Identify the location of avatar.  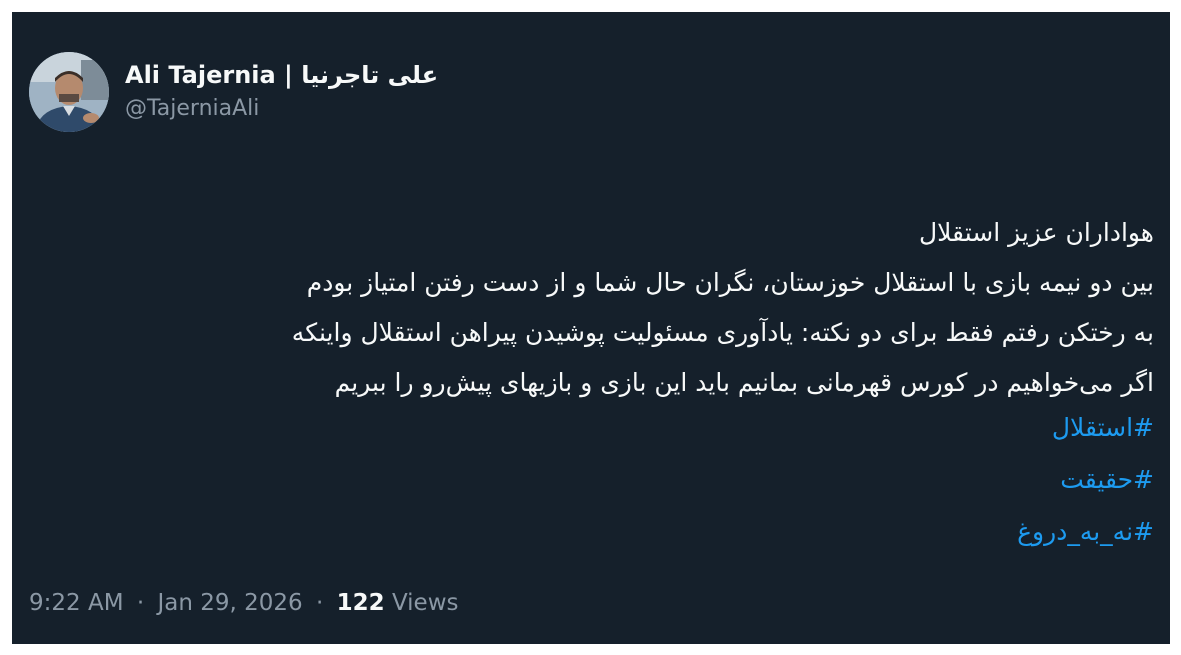
(69, 92).